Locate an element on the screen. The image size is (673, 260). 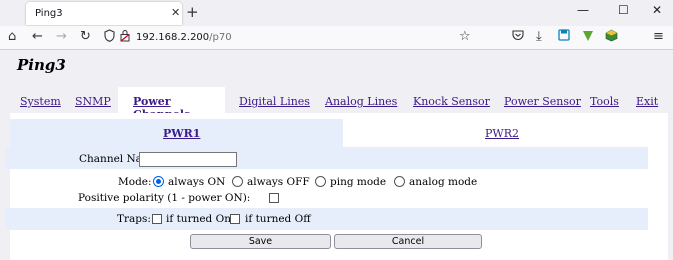
browser-tab: Ping3 ✕ is located at coordinates (104, 13).